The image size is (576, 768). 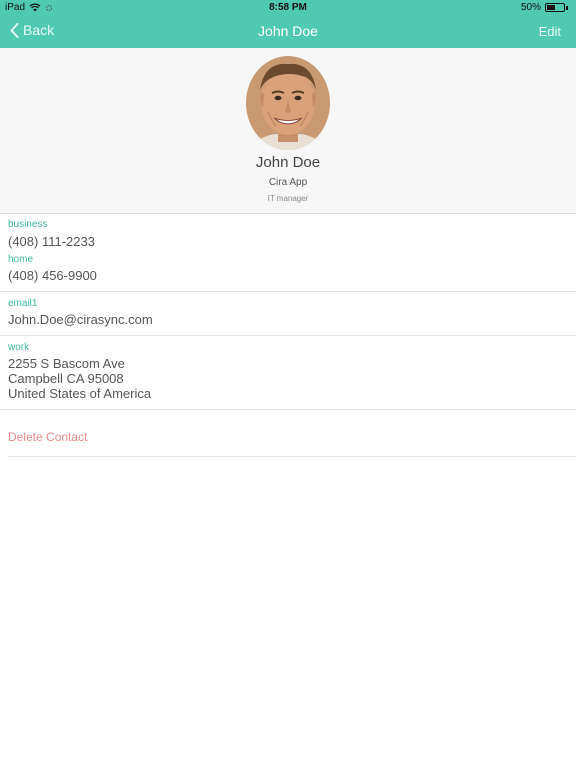 What do you see at coordinates (66, 378) in the screenshot?
I see `address-line2: Campbell CA 95008` at bounding box center [66, 378].